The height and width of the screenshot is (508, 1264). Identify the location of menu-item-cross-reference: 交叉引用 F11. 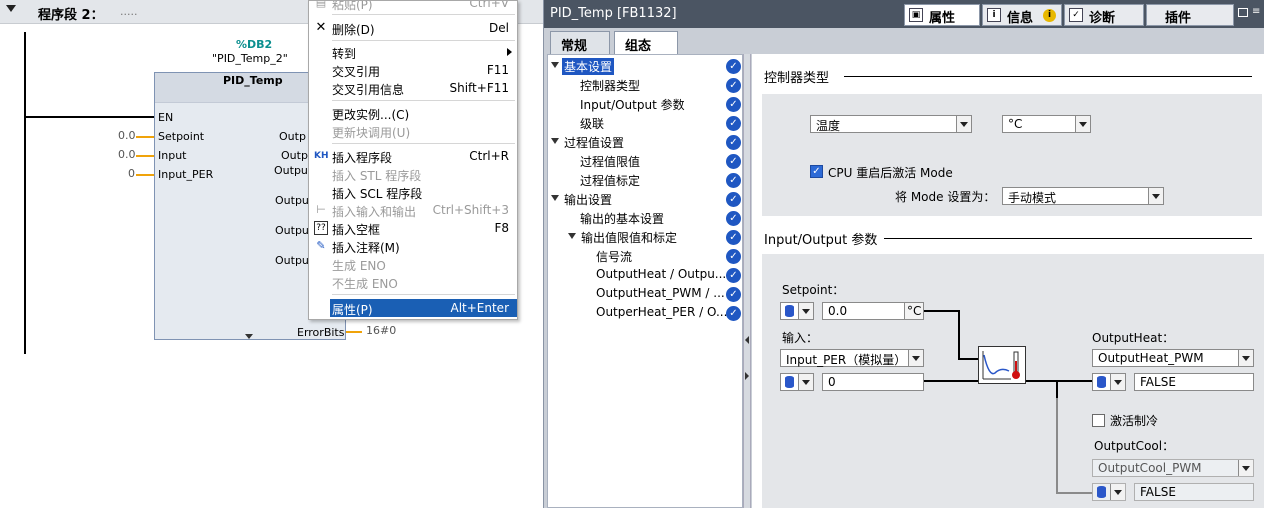
(413, 70).